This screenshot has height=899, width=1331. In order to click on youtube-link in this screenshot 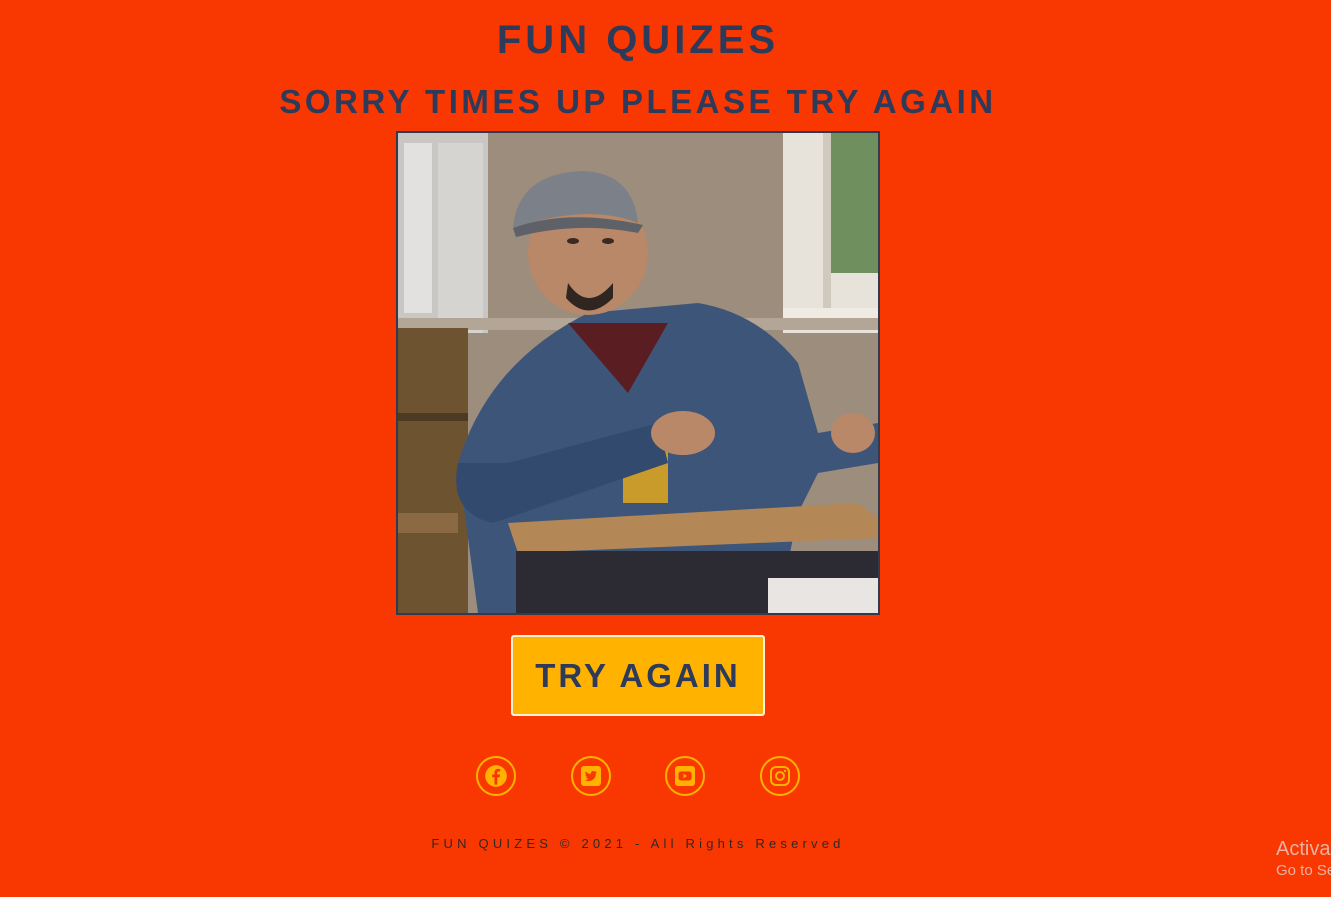, I will do `click(685, 776)`.